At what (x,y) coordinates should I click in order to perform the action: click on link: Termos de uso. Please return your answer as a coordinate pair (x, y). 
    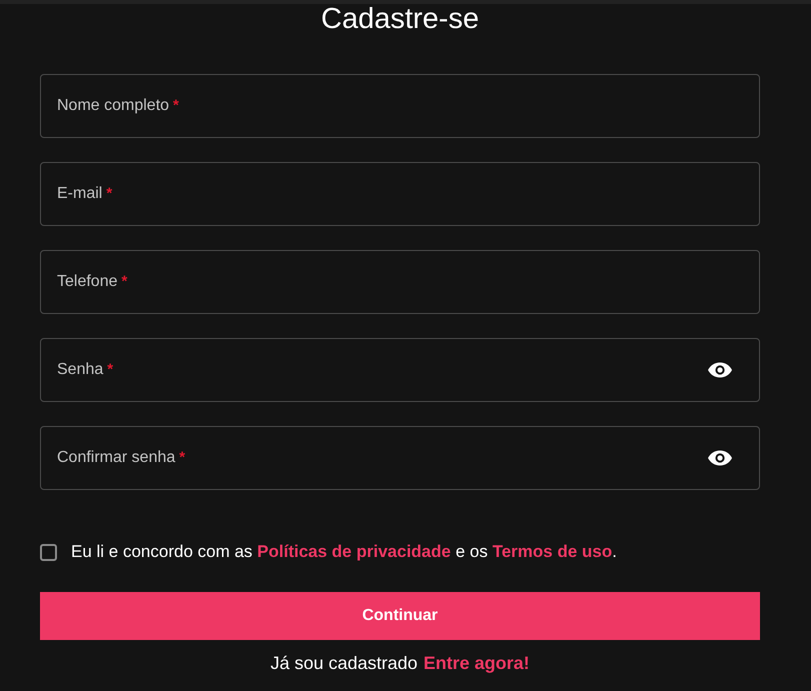
    Looking at the image, I should click on (552, 551).